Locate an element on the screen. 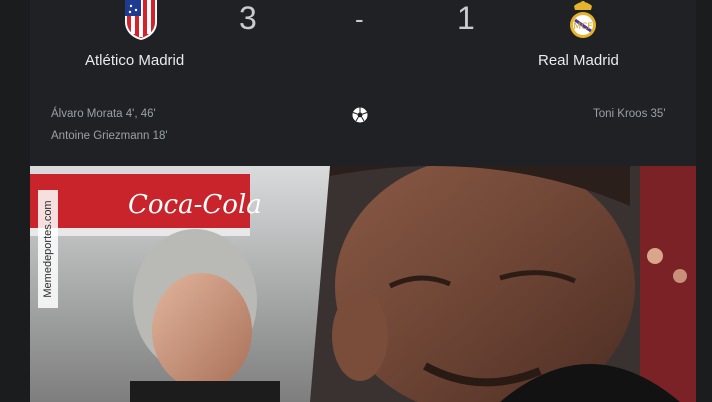 This screenshot has width=712, height=402. home-scorer-2: Antoine Griezmann 18' is located at coordinates (109, 136).